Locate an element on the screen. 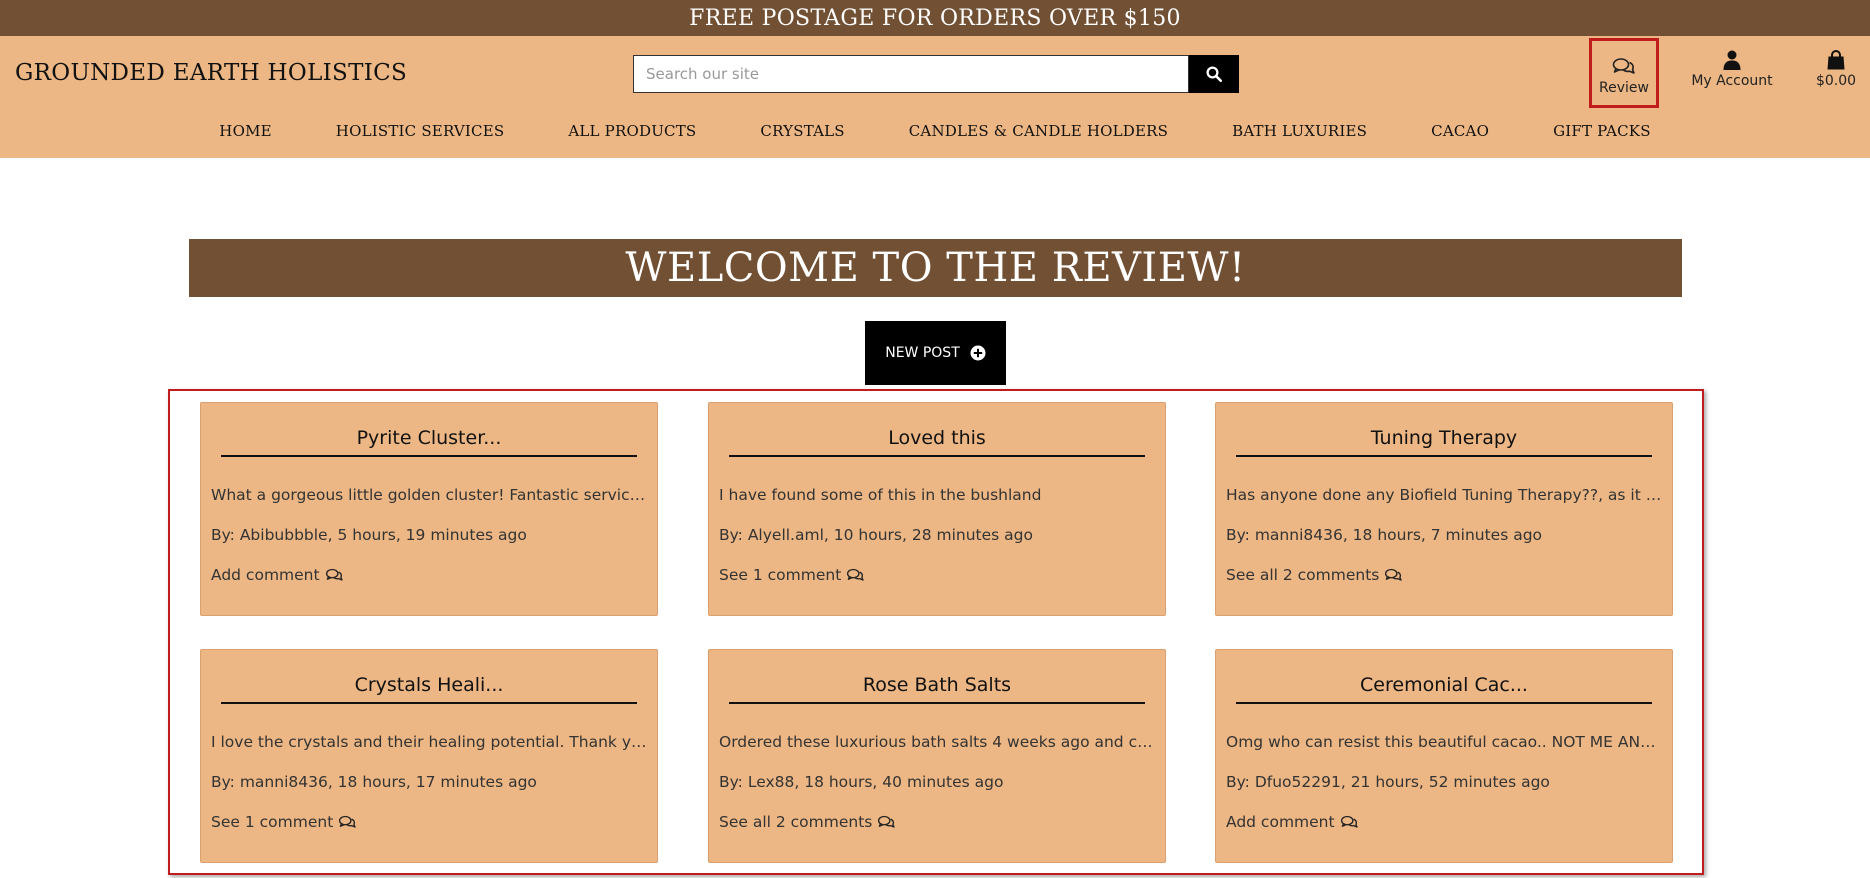  search-icon is located at coordinates (1214, 74).